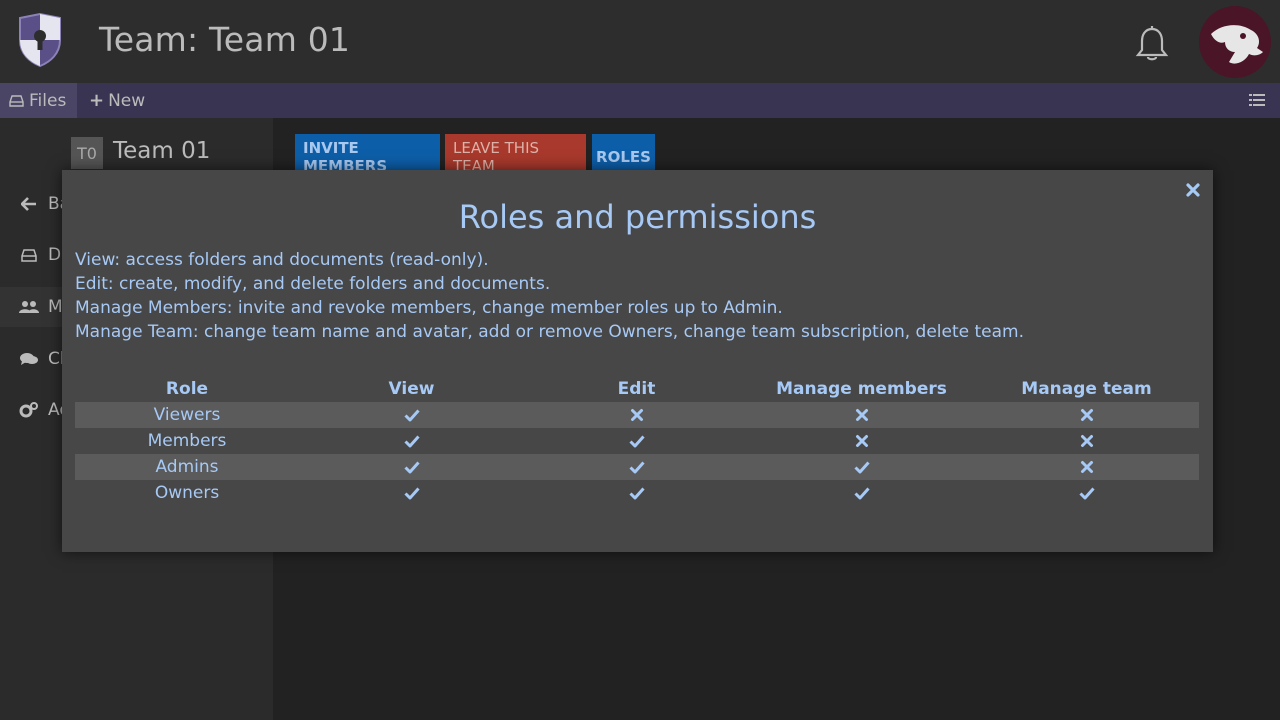 This screenshot has width=1280, height=720. What do you see at coordinates (29, 359) in the screenshot?
I see `chat-icon` at bounding box center [29, 359].